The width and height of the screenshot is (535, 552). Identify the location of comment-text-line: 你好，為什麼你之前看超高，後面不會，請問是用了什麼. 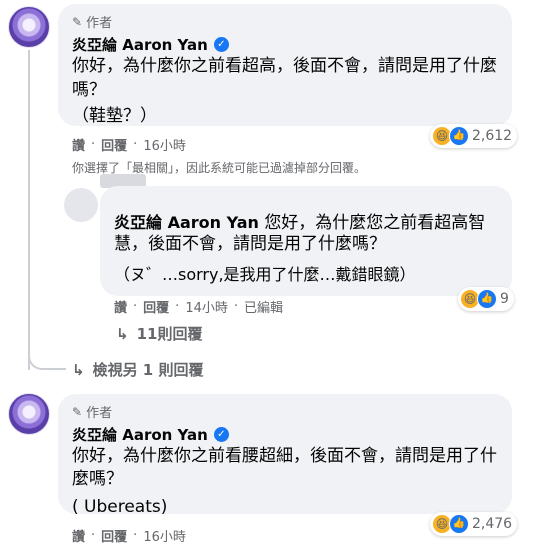
(284, 66).